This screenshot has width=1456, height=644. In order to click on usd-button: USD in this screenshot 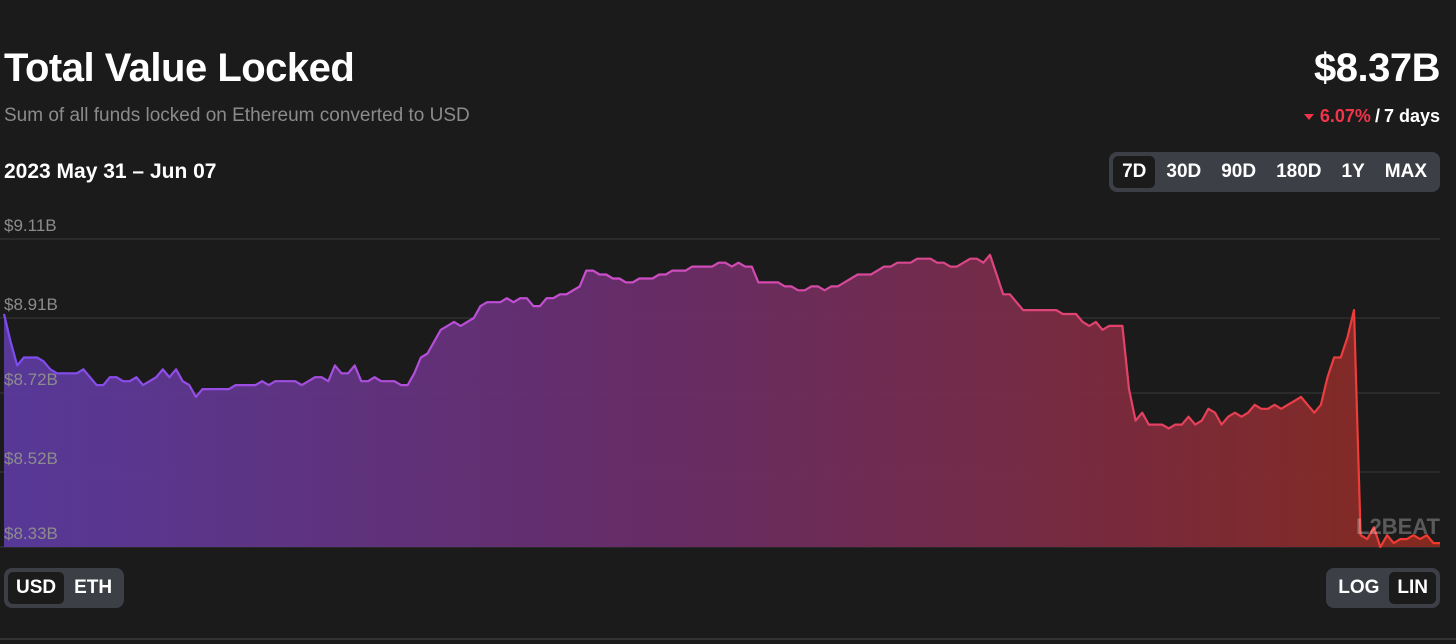, I will do `click(36, 588)`.